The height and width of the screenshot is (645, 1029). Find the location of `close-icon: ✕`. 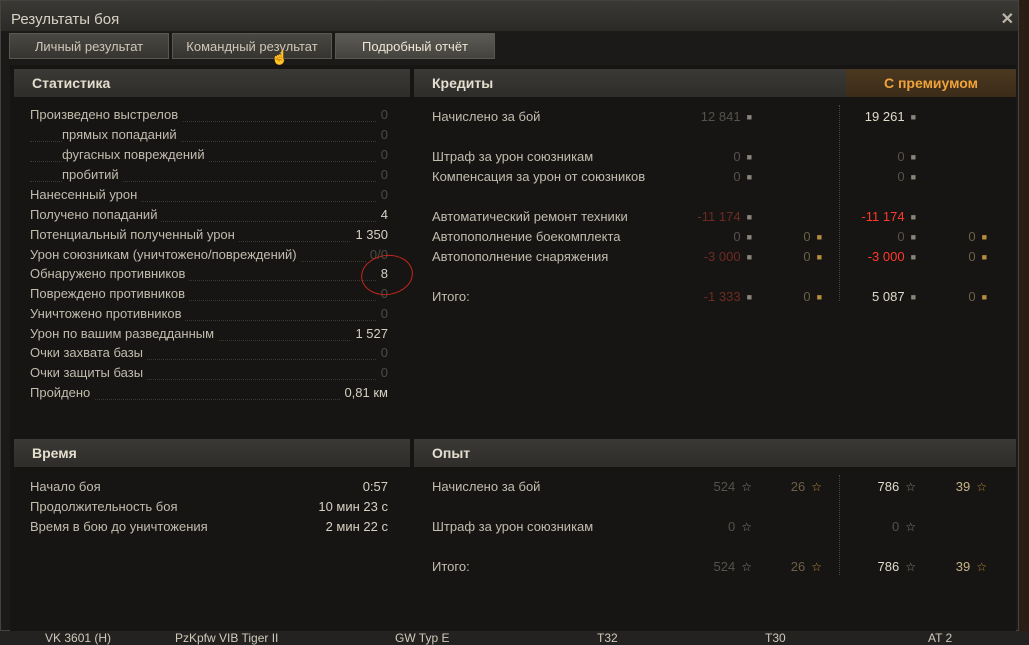

close-icon: ✕ is located at coordinates (1007, 19).